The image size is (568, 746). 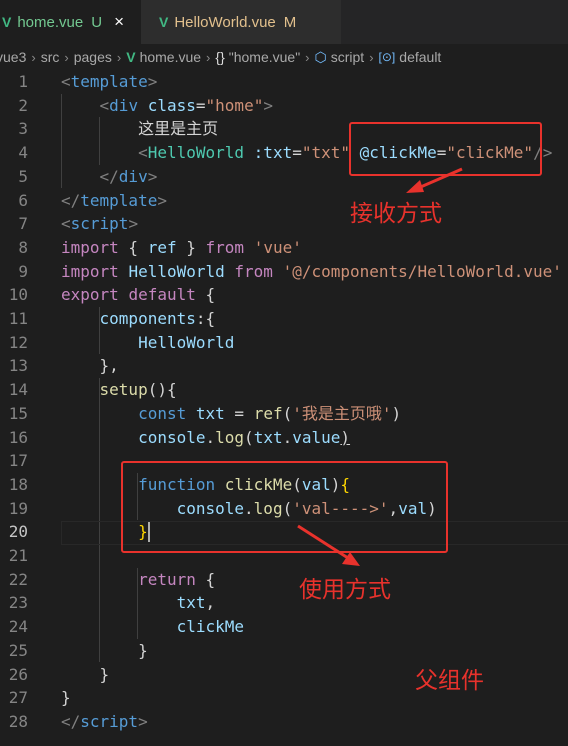 What do you see at coordinates (13, 57) in the screenshot?
I see `breadcrumb-item: vue3` at bounding box center [13, 57].